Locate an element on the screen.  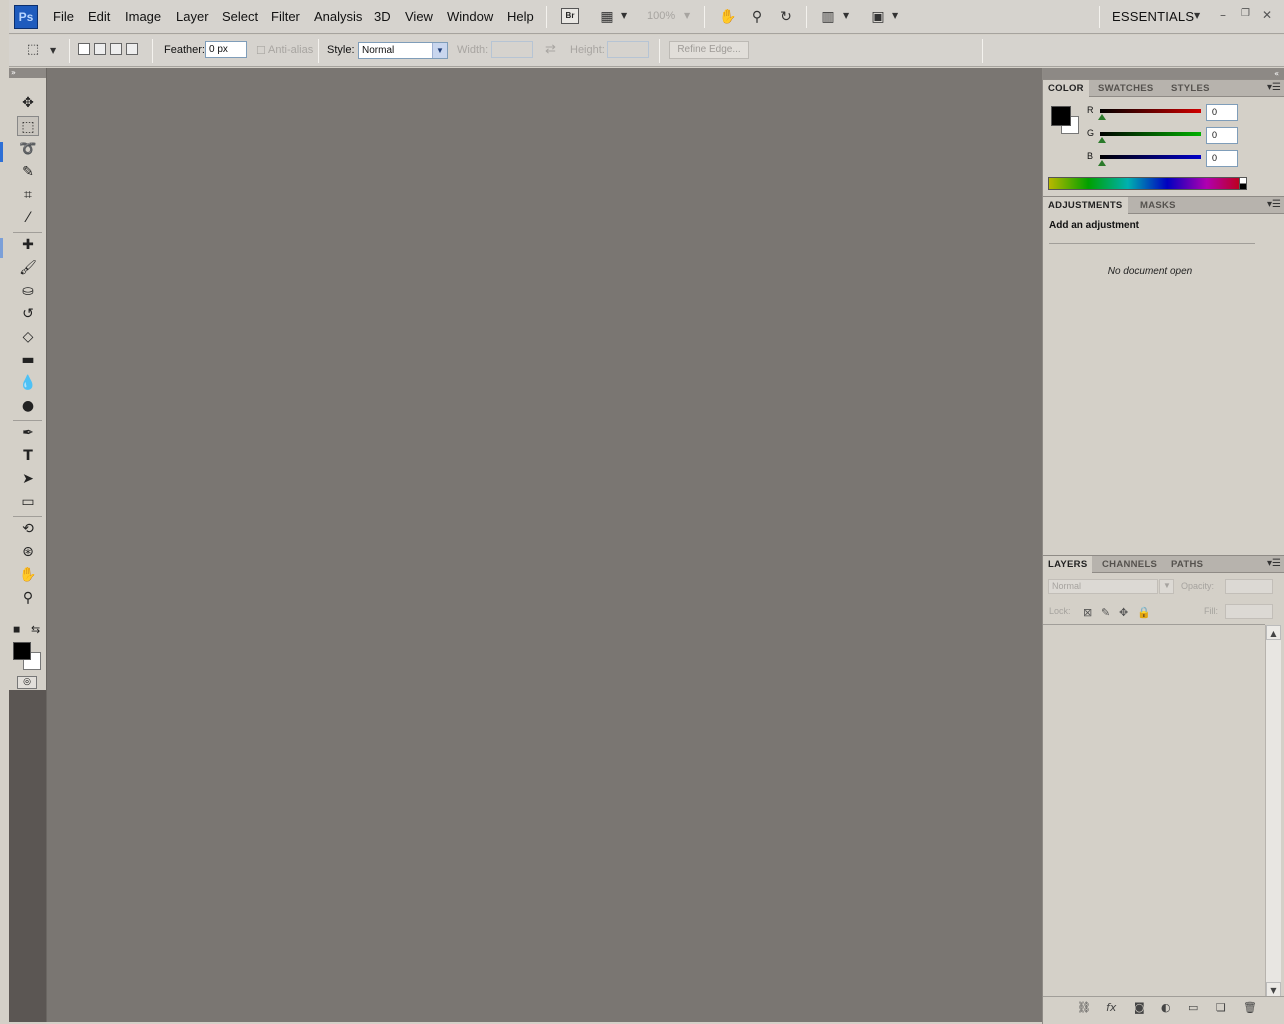
brush-icon: 🖌 is located at coordinates (28, 268).